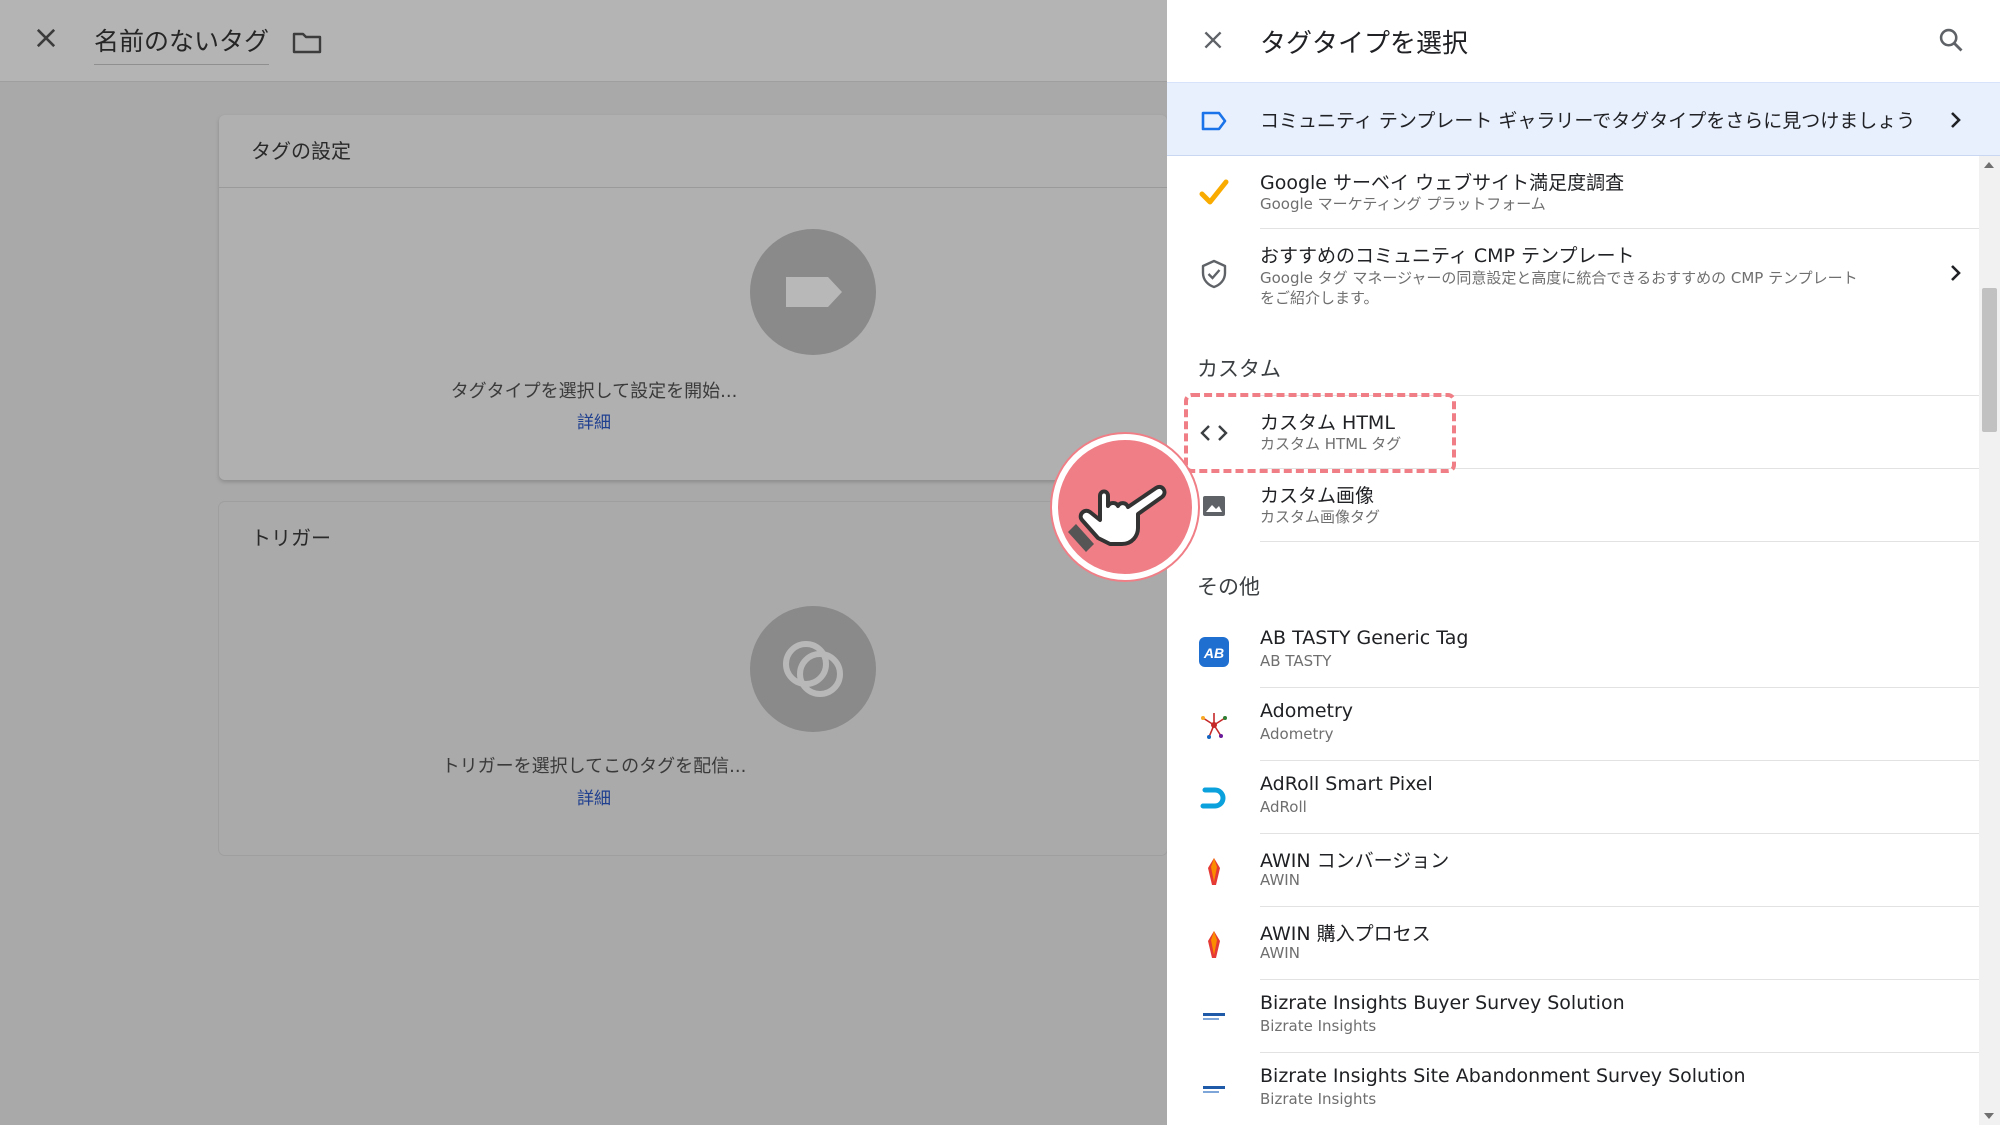 The image size is (2000, 1125). I want to click on banner-text: コミュニティ テンプレート ギャラリーでタグタイプをさらに見つけましょう, so click(1588, 121).